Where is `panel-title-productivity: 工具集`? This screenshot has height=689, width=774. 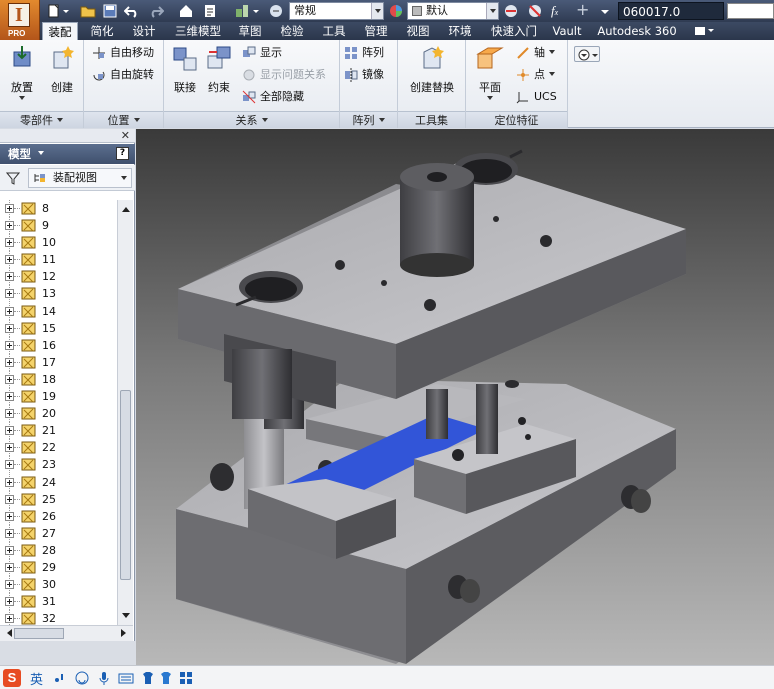
panel-title-productivity: 工具集 is located at coordinates (431, 119).